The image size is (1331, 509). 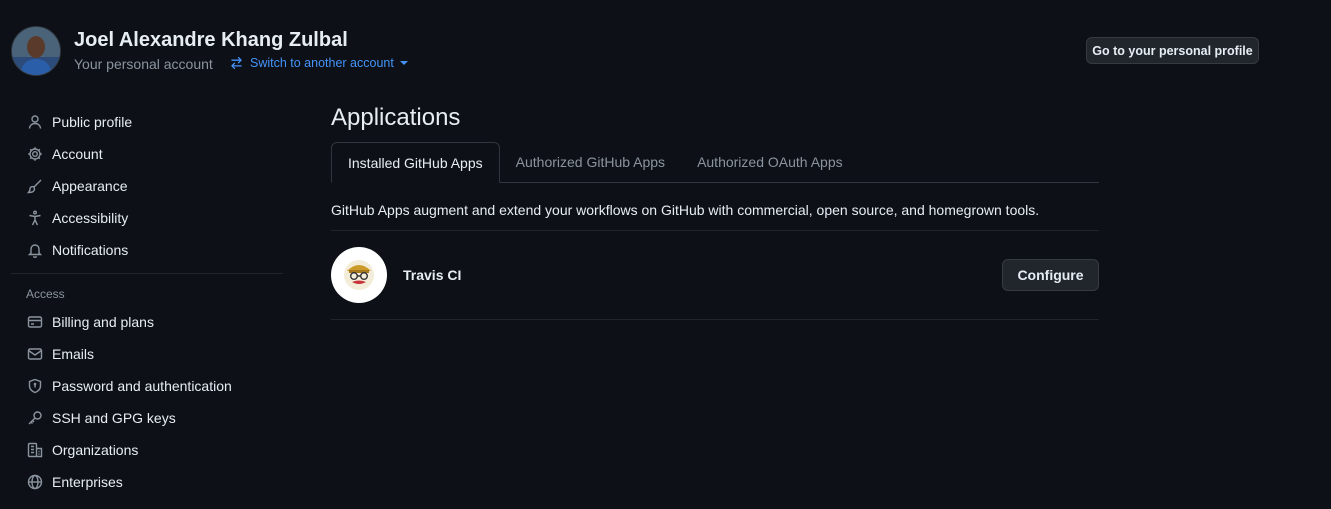 What do you see at coordinates (35, 250) in the screenshot?
I see `bell-icon` at bounding box center [35, 250].